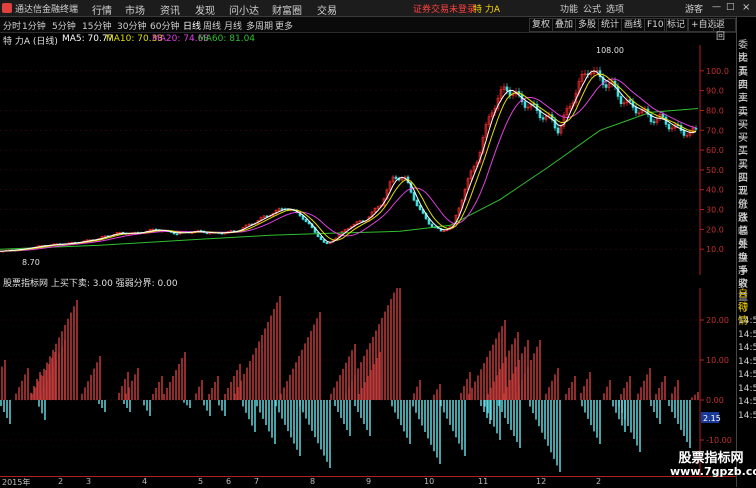  I want to click on price-tick-label: 70.0, so click(715, 130).